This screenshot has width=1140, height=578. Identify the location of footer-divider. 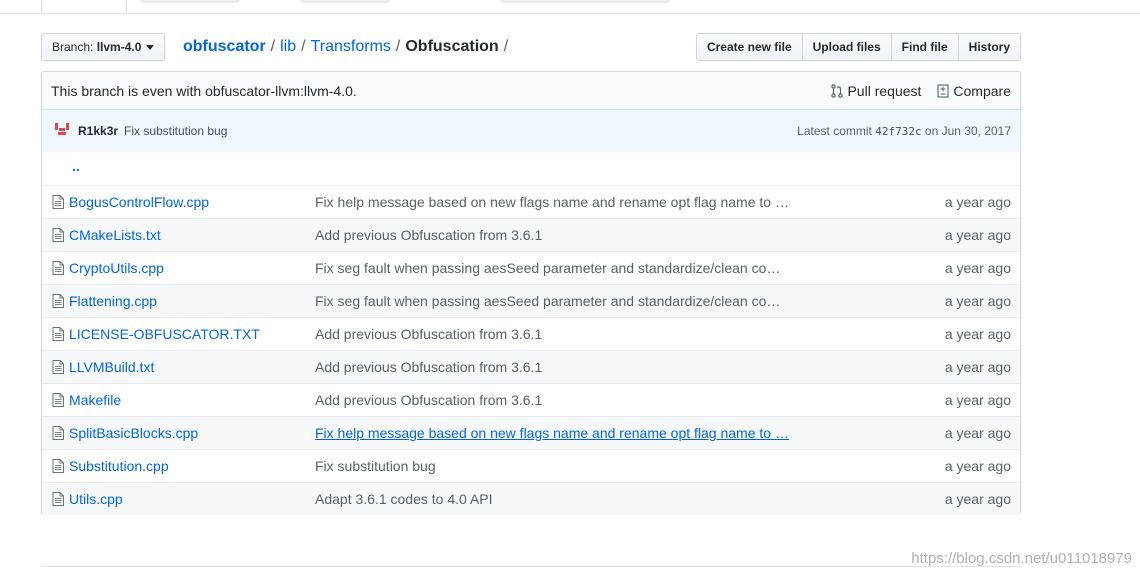
(531, 566).